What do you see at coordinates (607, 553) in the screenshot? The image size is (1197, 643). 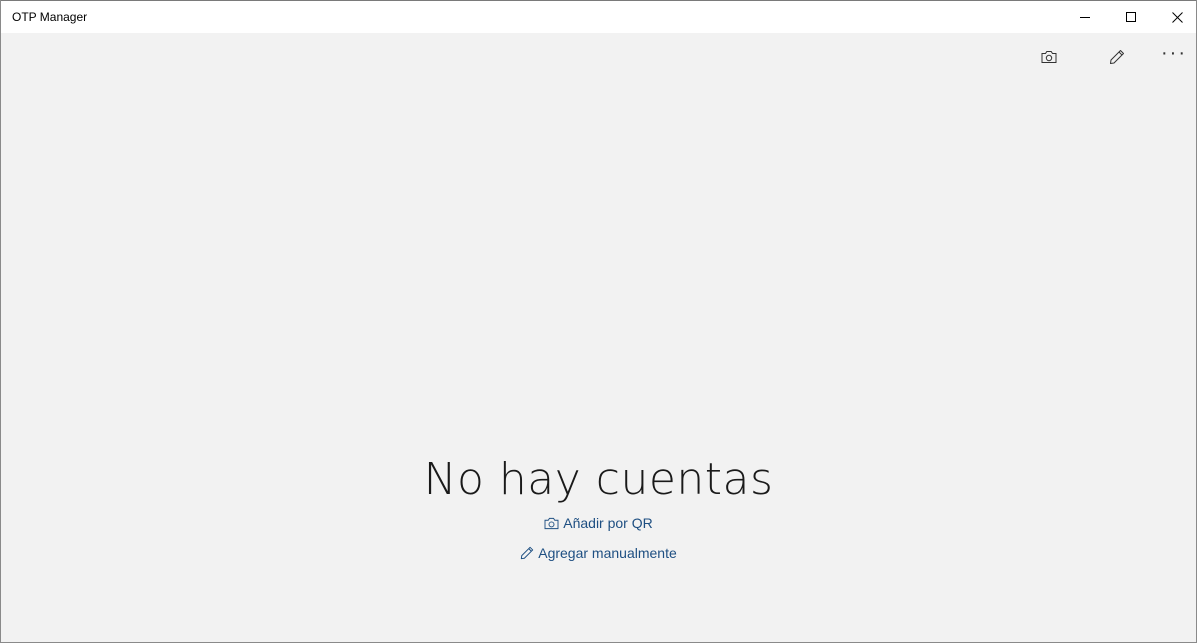 I see `add-manual-label: Agregar manualmente` at bounding box center [607, 553].